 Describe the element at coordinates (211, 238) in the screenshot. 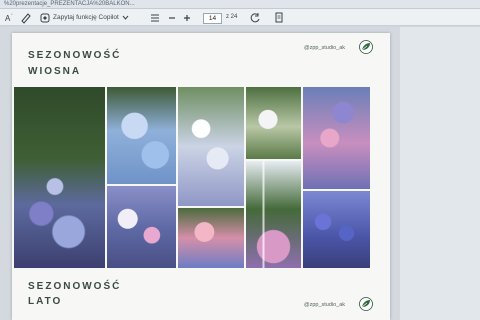

I see `photo-pink-garden-path` at that location.